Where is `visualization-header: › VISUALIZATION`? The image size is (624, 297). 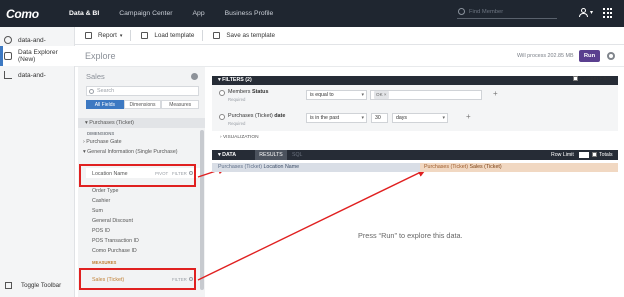 visualization-header: › VISUALIZATION is located at coordinates (239, 137).